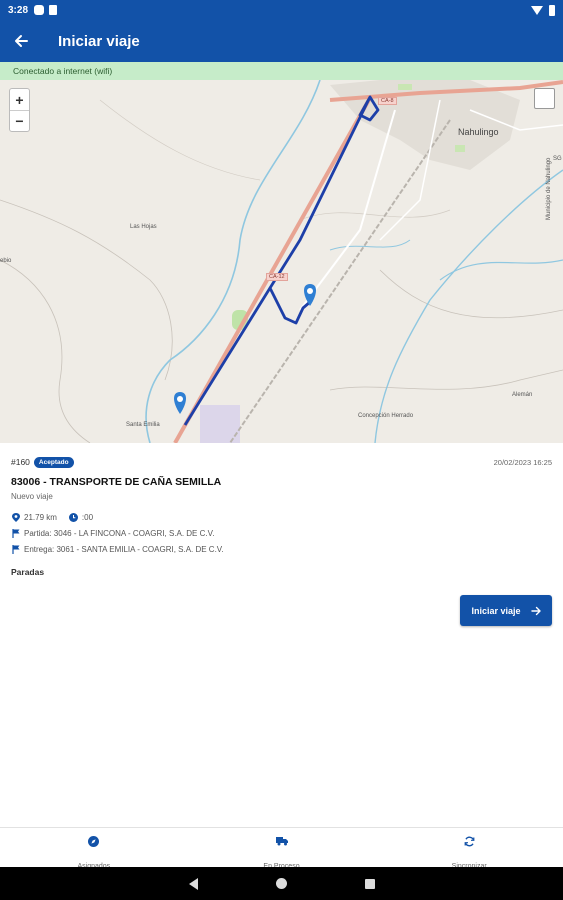 This screenshot has height=900, width=563. Describe the element at coordinates (19, 120) in the screenshot. I see `zoom-out-button: −` at that location.